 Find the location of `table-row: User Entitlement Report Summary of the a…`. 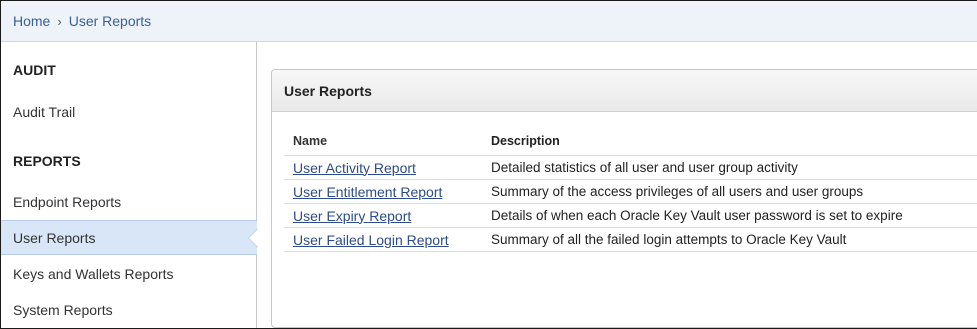

table-row: User Entitlement Report Summary of the a… is located at coordinates (630, 192).